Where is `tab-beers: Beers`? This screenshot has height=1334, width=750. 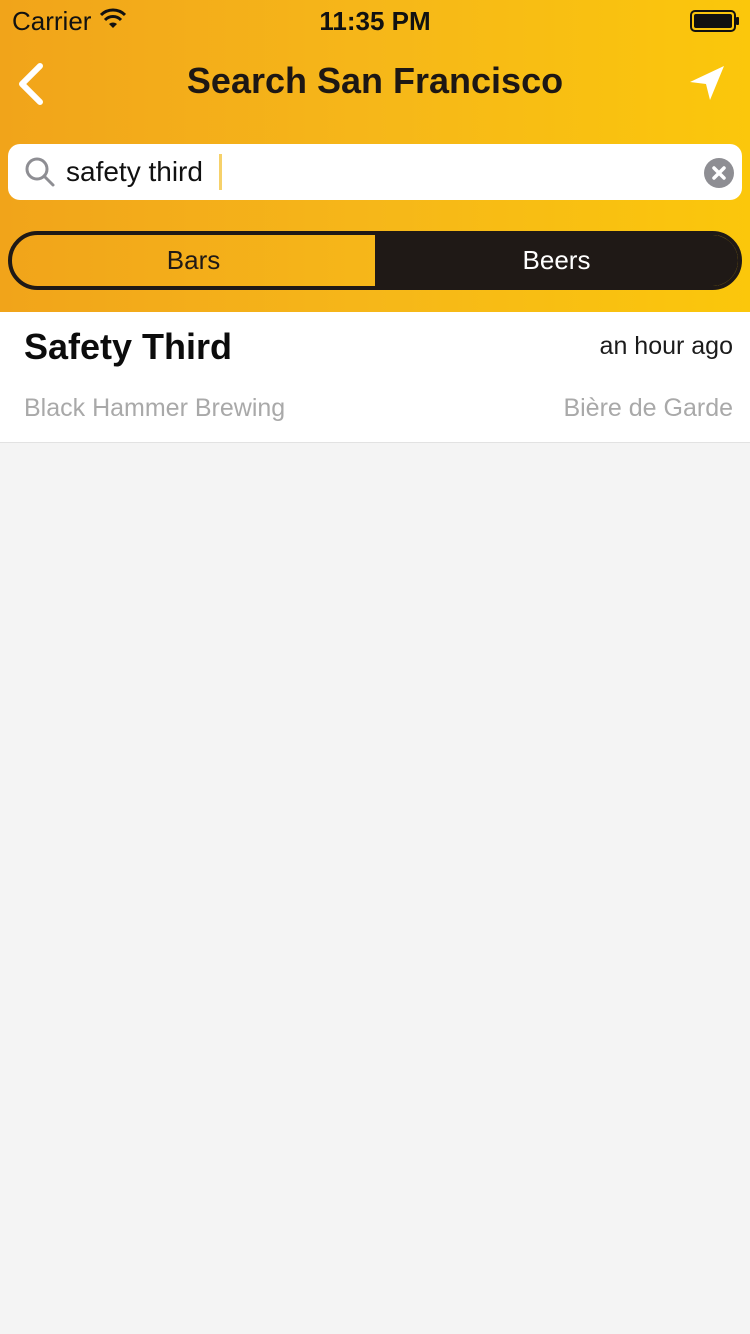
tab-beers: Beers is located at coordinates (556, 260).